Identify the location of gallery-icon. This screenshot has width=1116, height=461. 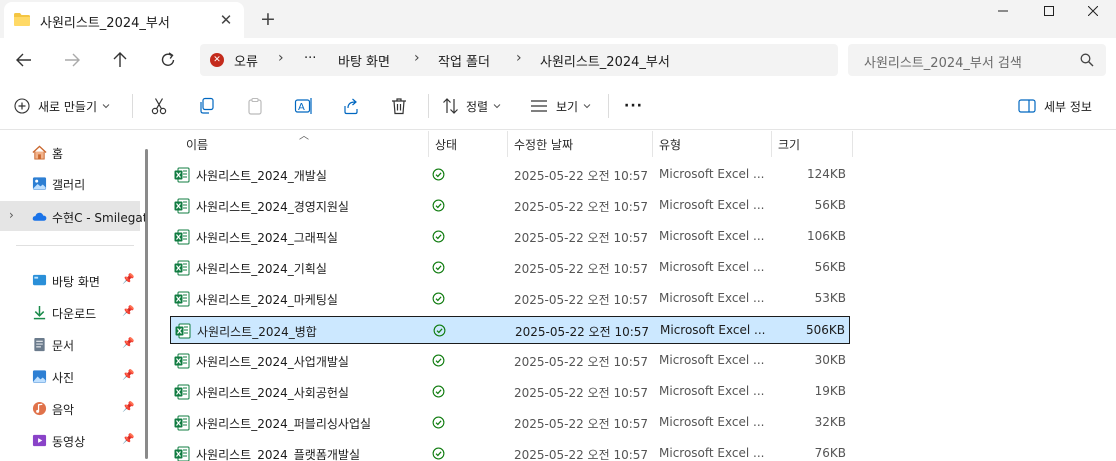
(39, 183).